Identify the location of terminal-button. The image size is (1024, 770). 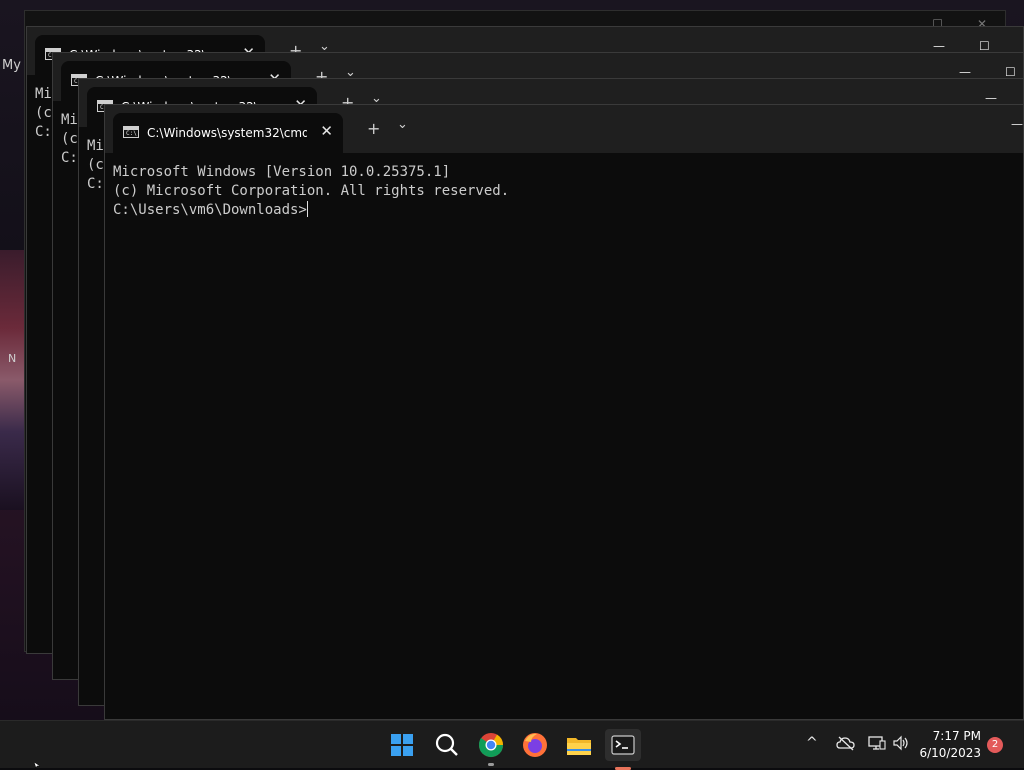
(623, 749).